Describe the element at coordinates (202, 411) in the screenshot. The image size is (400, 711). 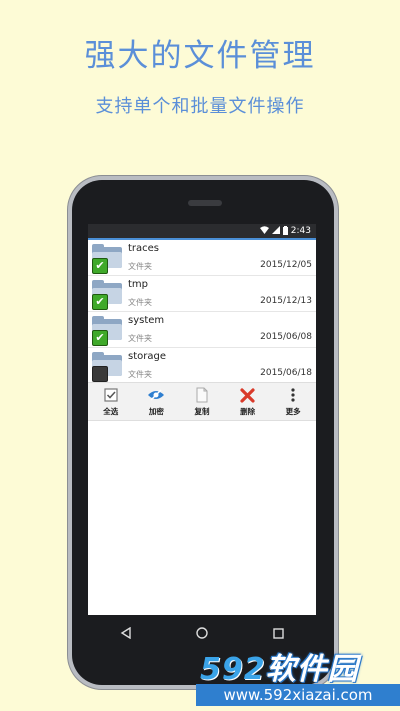
I see `copy-label: 复制` at that location.